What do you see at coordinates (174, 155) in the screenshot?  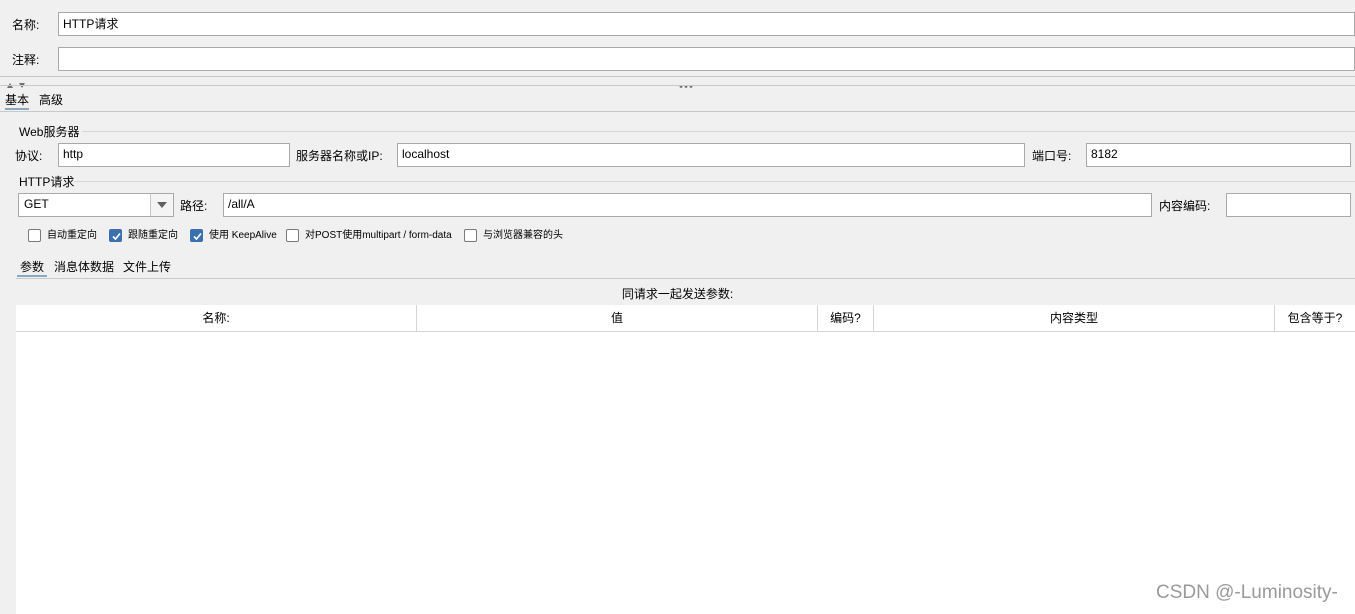 I see `protocol-field: http` at bounding box center [174, 155].